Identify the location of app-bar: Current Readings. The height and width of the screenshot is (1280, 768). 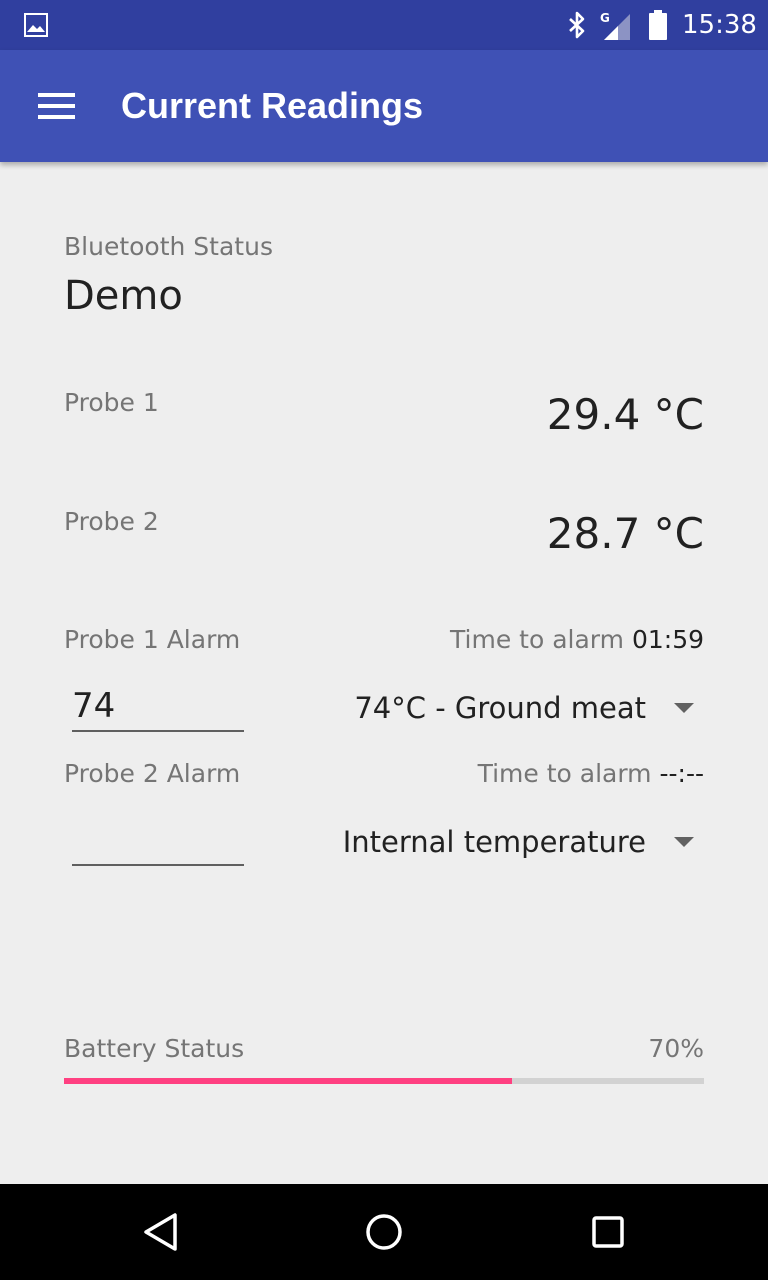
(384, 106).